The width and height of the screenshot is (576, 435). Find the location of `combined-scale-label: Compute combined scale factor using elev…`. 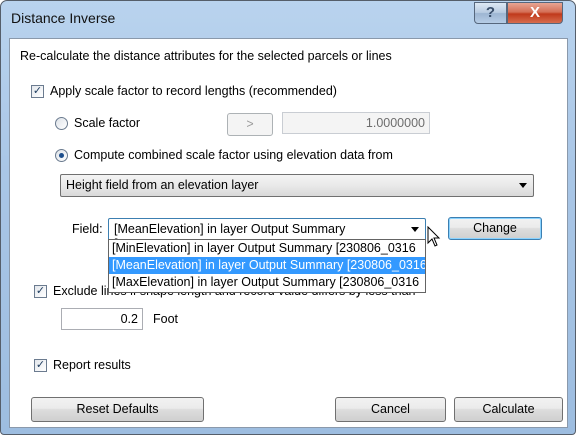

combined-scale-label: Compute combined scale factor using elev… is located at coordinates (233, 155).